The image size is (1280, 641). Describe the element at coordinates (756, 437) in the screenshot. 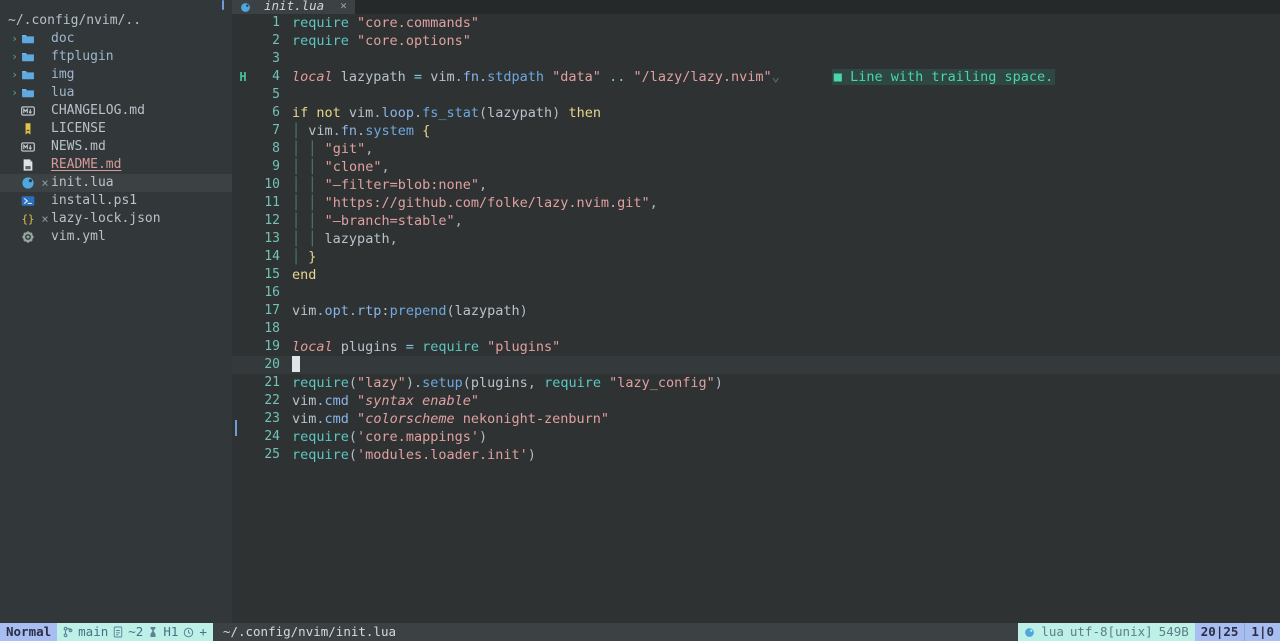

I see `code-line: 24 require('core.mappings')` at that location.